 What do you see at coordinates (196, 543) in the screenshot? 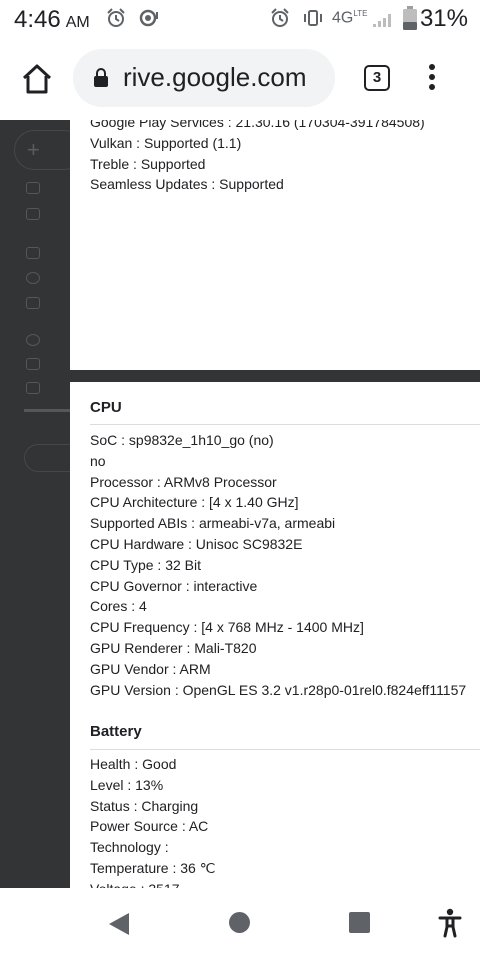
I see `cpu-line: CPU Hardware : Unisoc SC9832E` at bounding box center [196, 543].